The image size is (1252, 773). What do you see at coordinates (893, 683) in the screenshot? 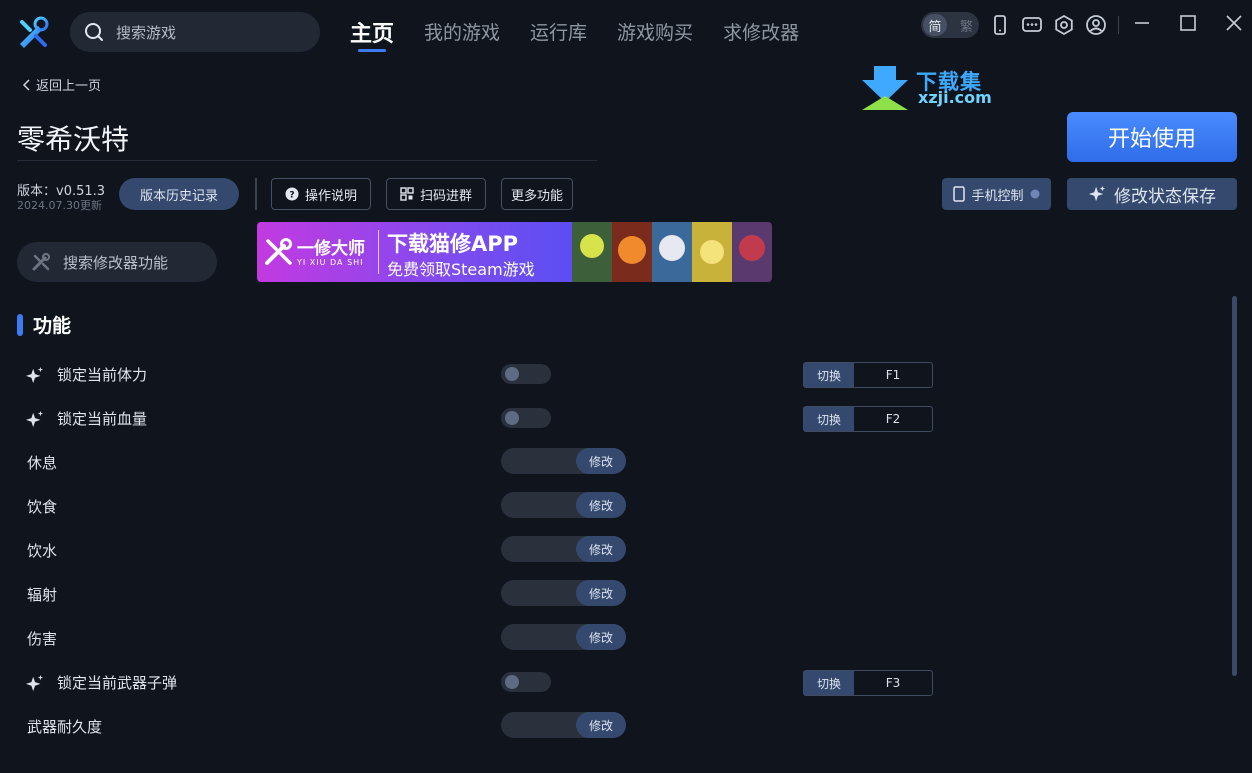
I see `hotkey-key: F3` at bounding box center [893, 683].